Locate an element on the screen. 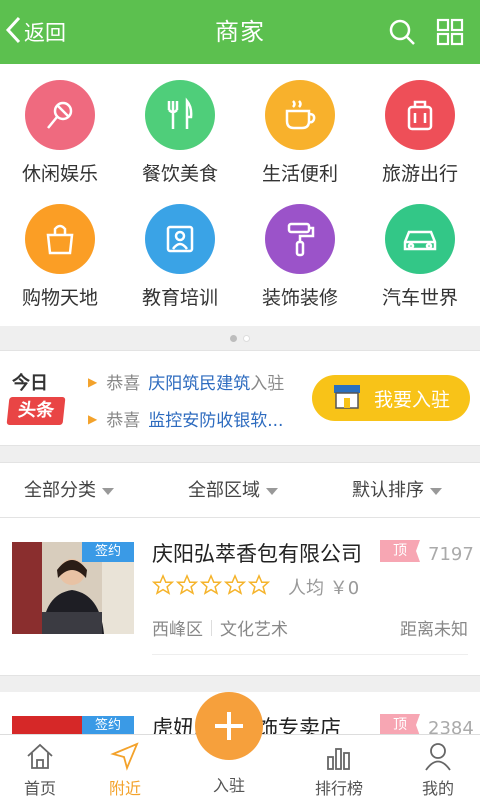 This screenshot has height=800, width=480. nav-ranking-label: 排行榜 is located at coordinates (338, 788).